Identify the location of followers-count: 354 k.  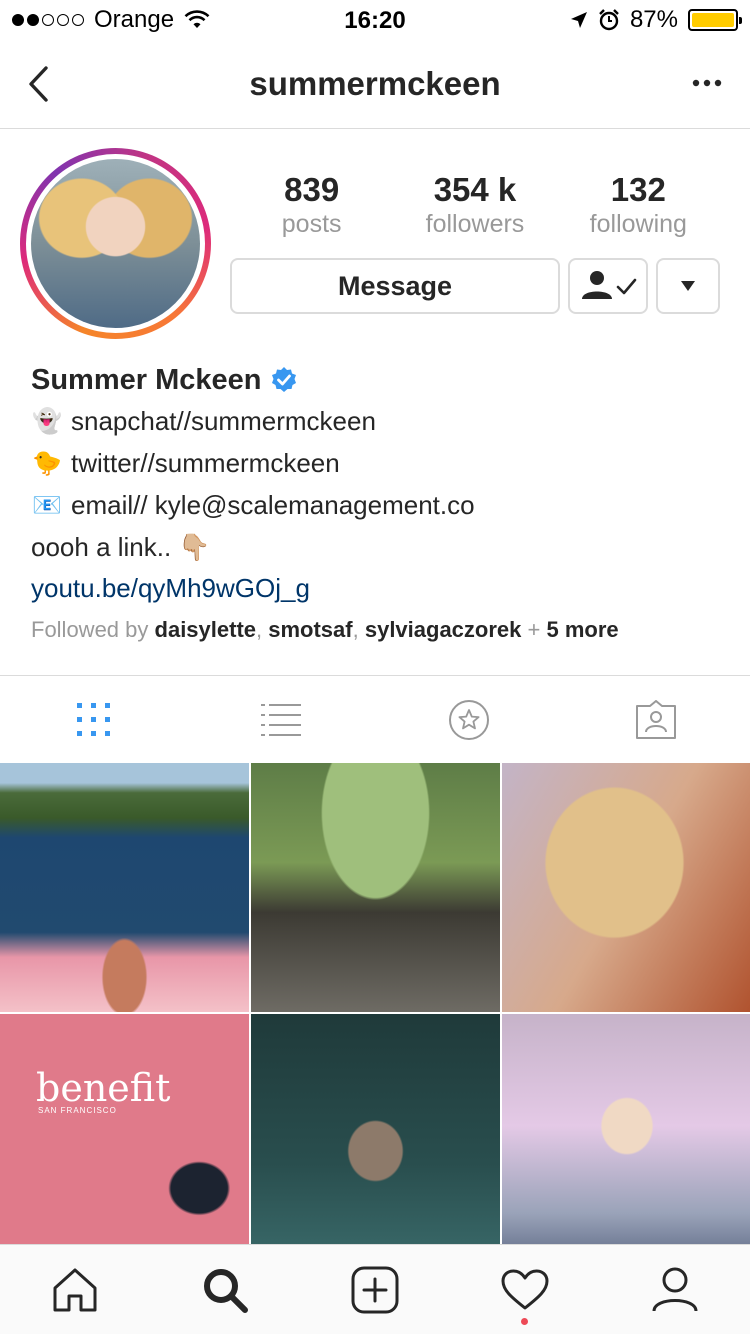
(475, 189).